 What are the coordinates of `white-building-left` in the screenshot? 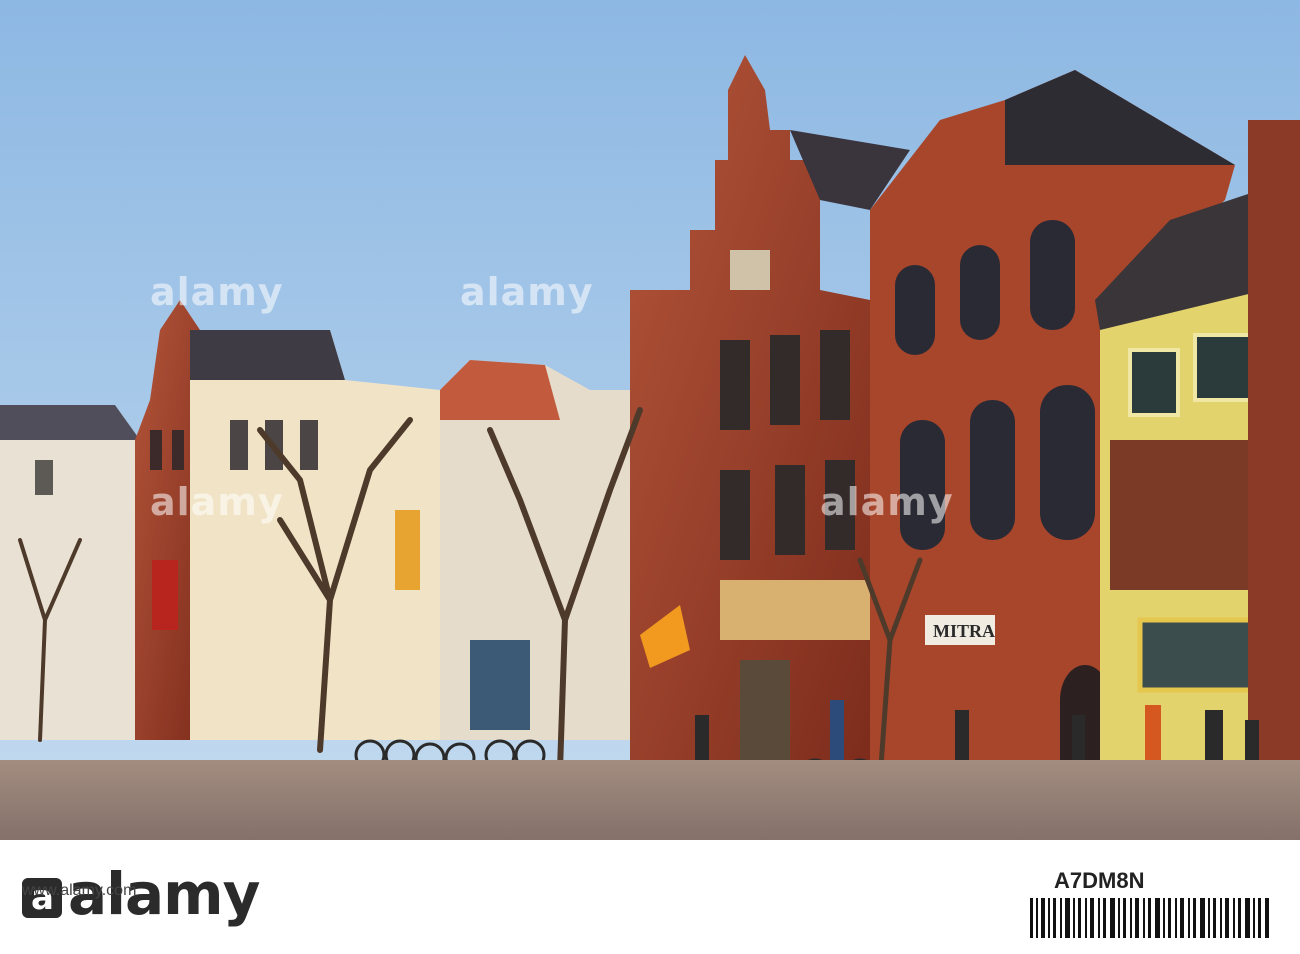 It's located at (70, 572).